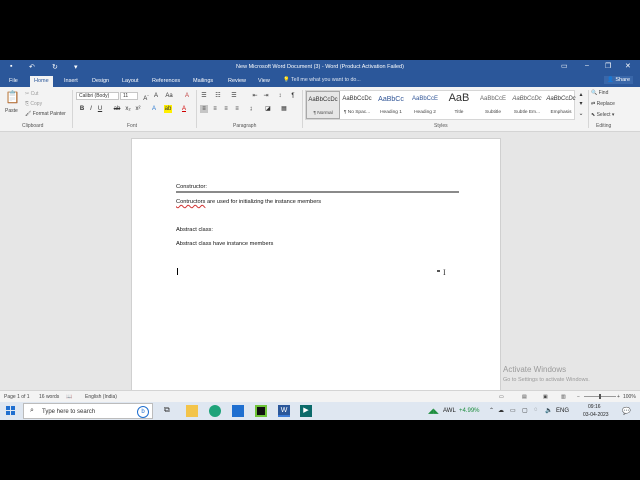  Describe the element at coordinates (129, 96) in the screenshot. I see `font-size-select: 11` at that location.